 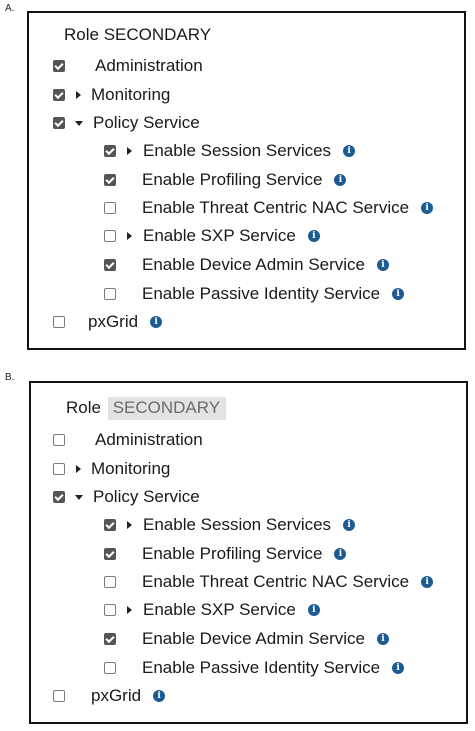 What do you see at coordinates (10, 8) in the screenshot?
I see `option-letter-a: A.` at bounding box center [10, 8].